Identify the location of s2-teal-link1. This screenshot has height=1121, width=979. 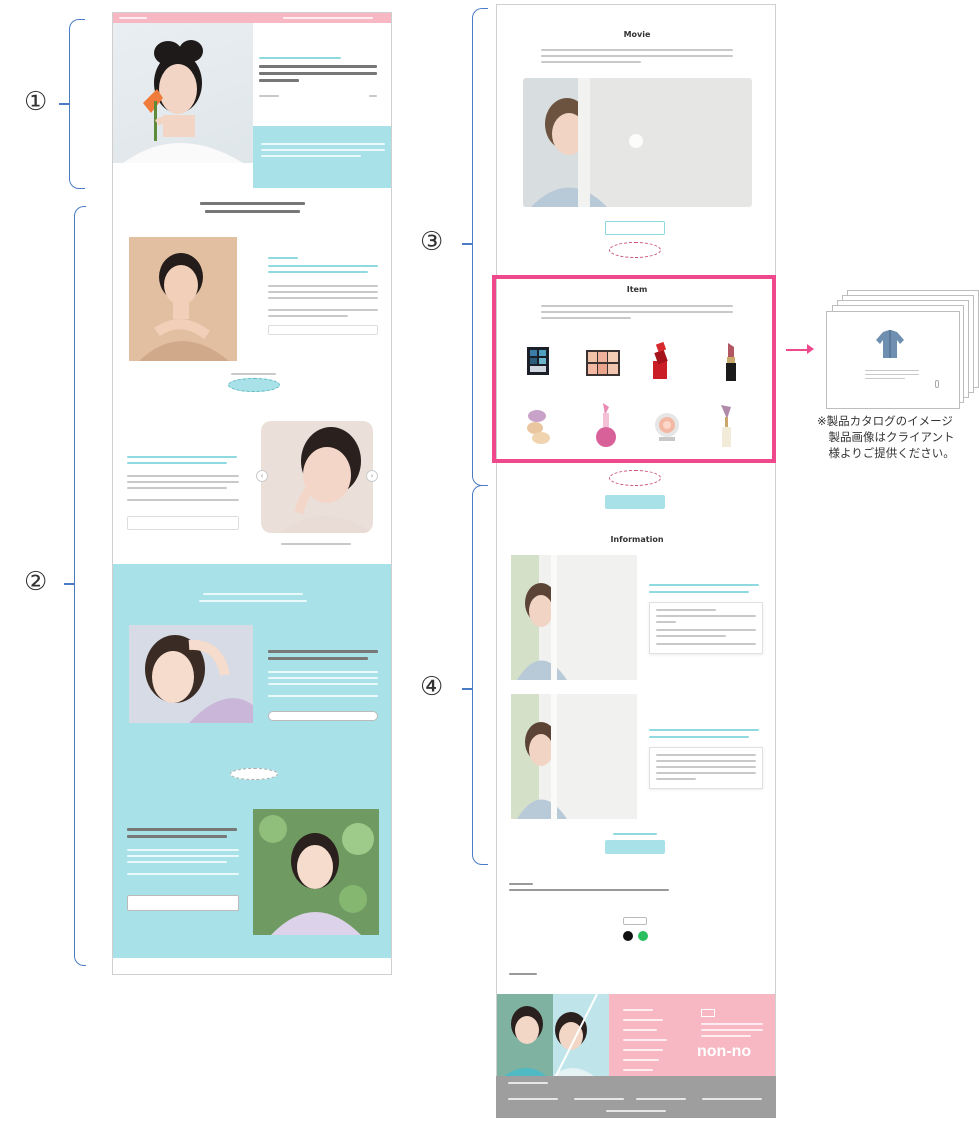
(323, 716).